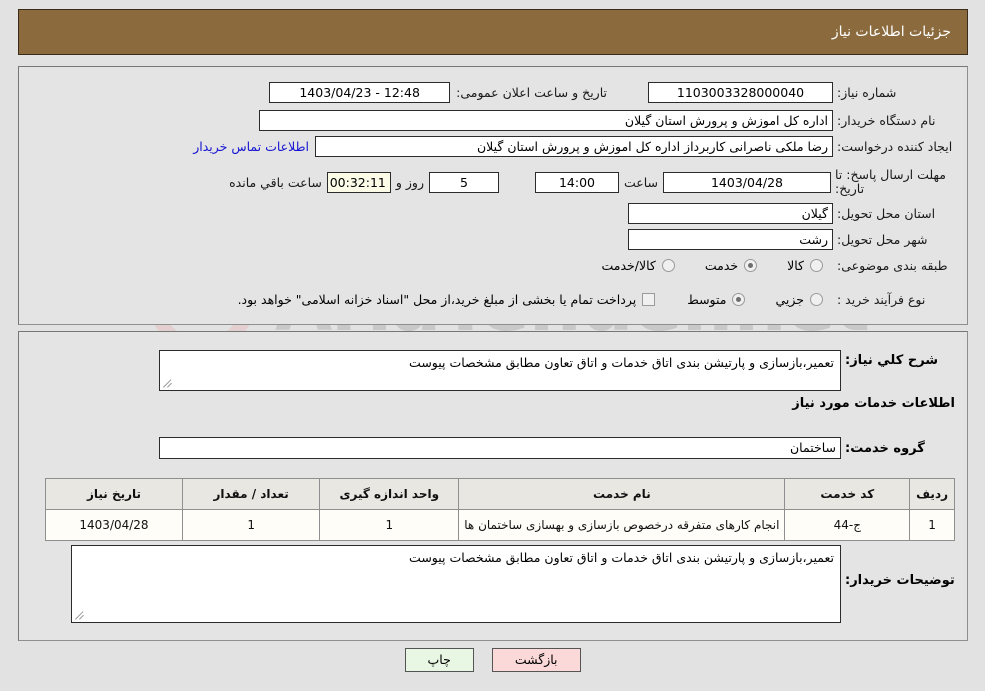  I want to click on request-creator-label: ایجاد کننده درخواست:, so click(895, 146).